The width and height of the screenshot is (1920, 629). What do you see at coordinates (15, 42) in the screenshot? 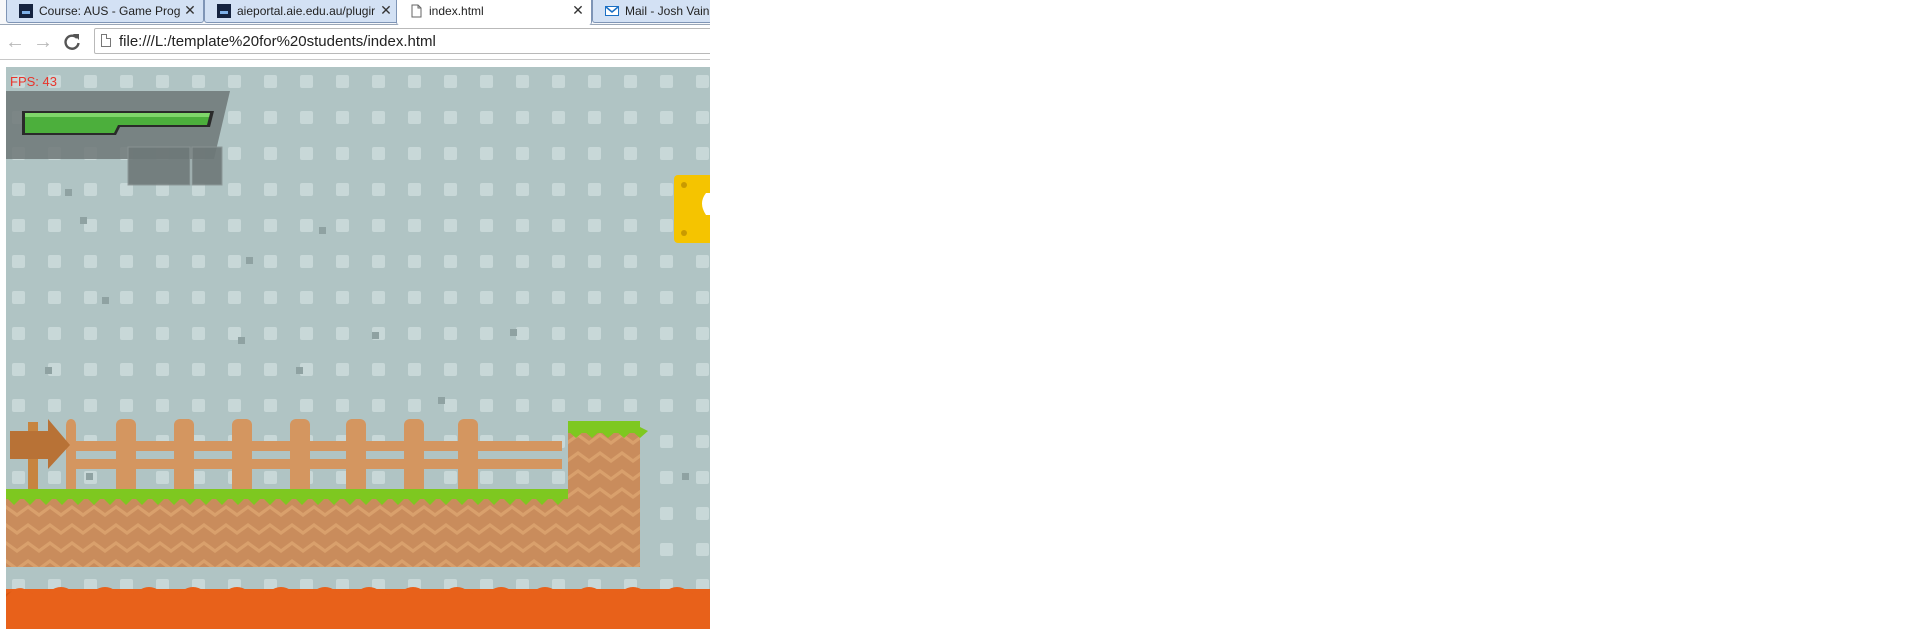
I see `back-arrow-icon: ←` at bounding box center [15, 42].